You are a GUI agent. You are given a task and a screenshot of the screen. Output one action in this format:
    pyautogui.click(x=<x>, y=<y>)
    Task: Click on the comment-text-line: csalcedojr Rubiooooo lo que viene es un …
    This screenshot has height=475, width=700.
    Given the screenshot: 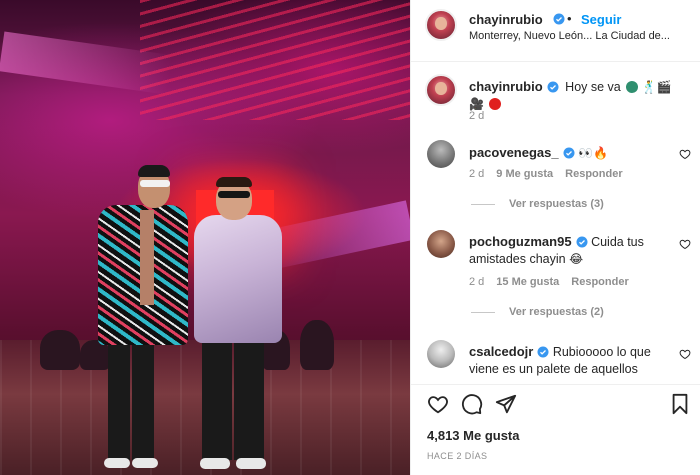 What is the action you would take?
    pyautogui.click(x=572, y=360)
    